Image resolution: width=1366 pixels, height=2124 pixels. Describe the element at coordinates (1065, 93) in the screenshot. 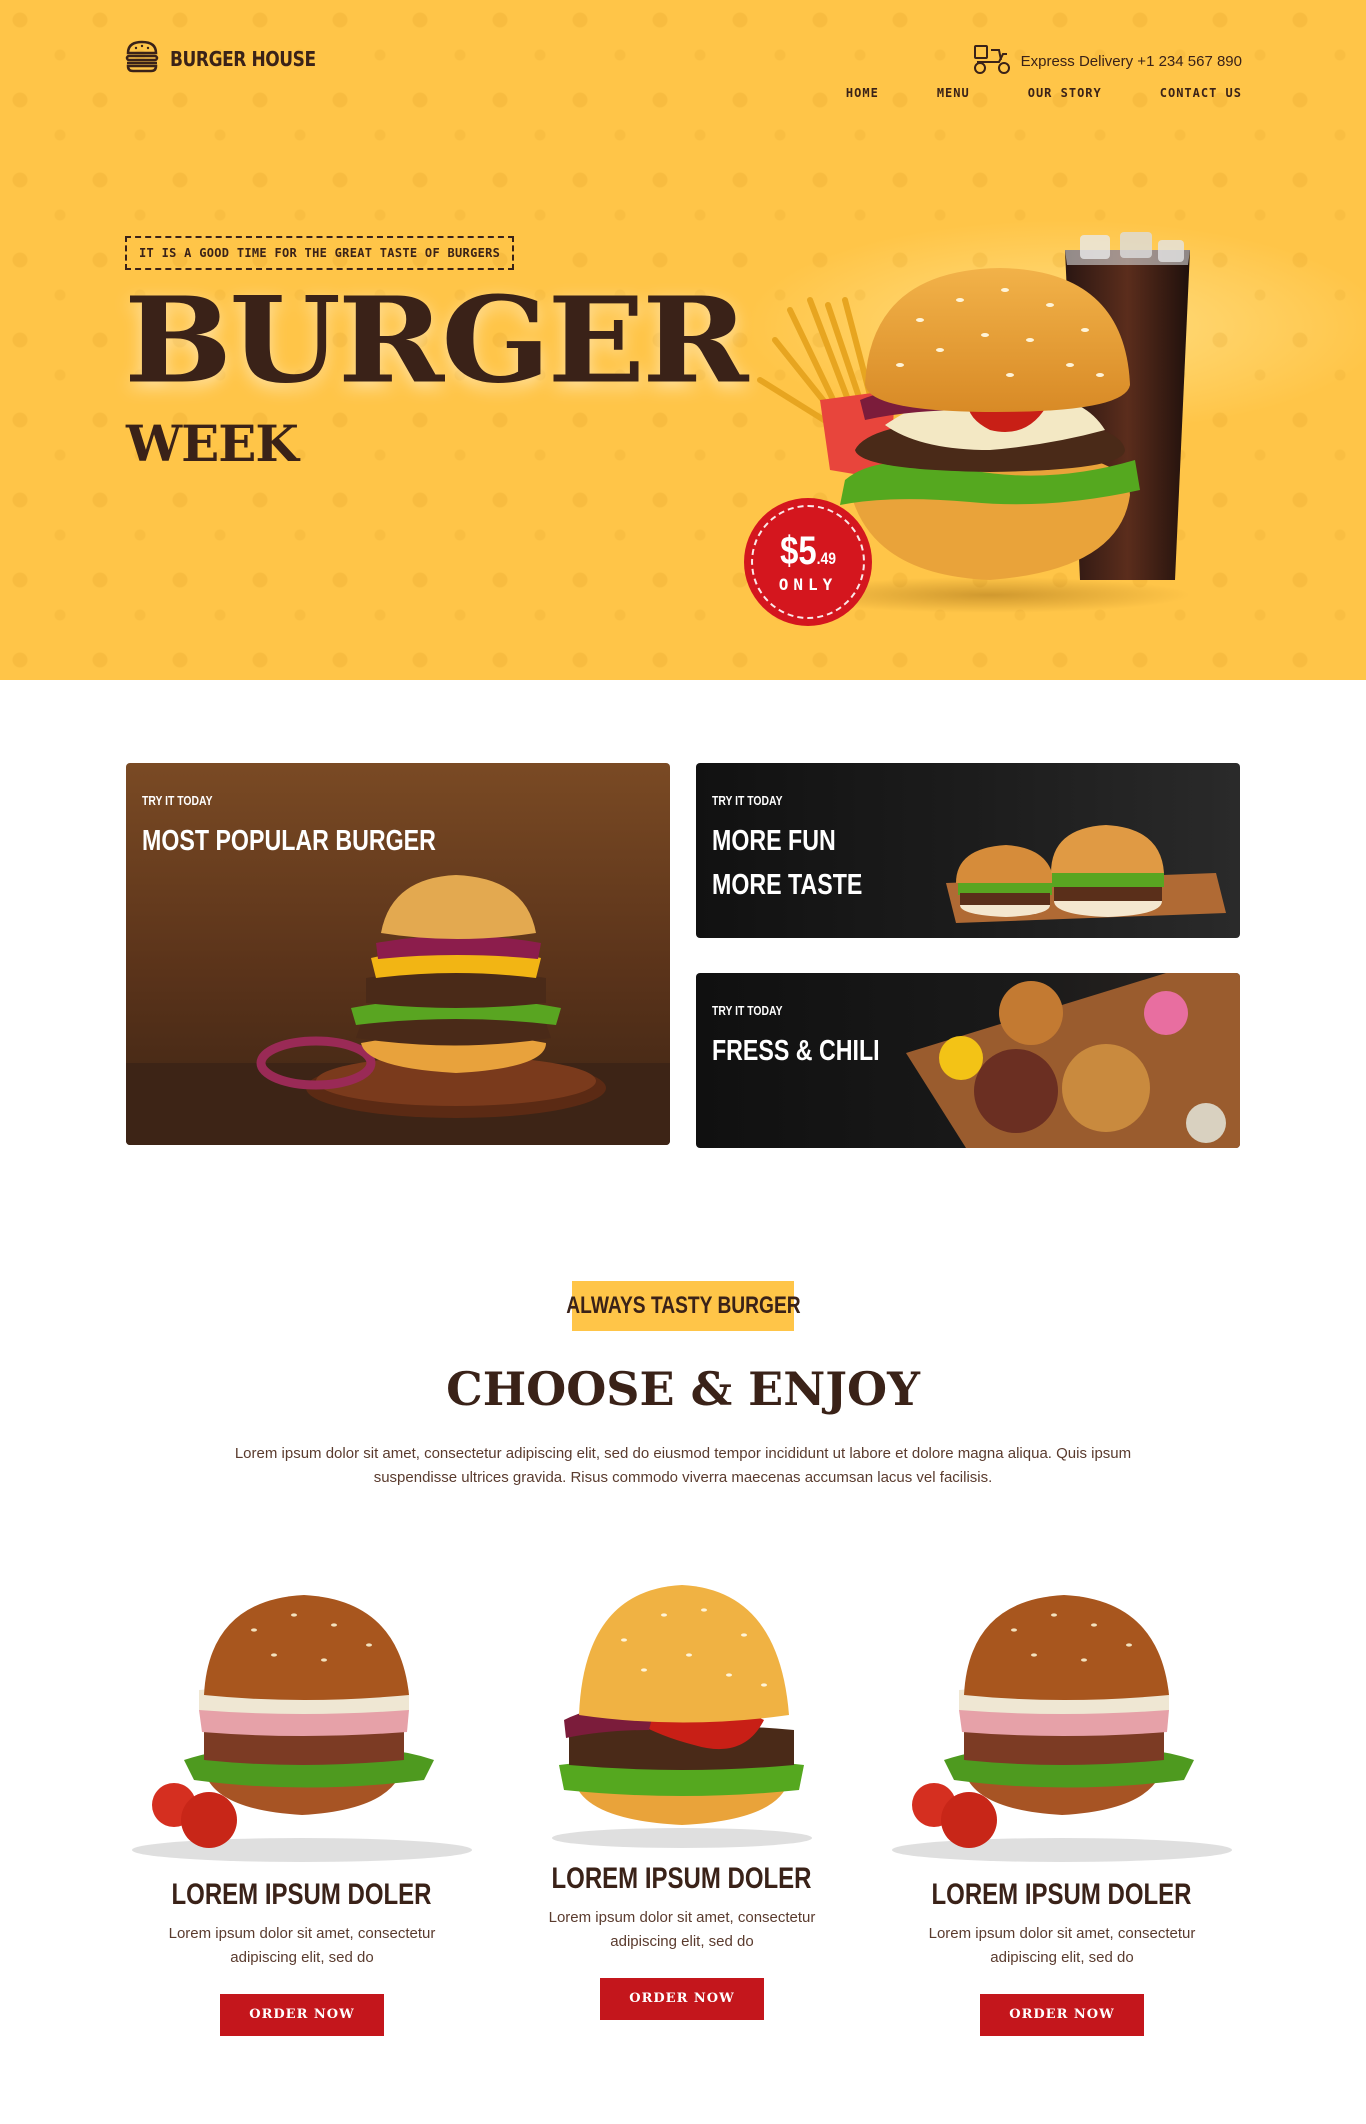

I see `nav-our-story: OUR STORY` at that location.